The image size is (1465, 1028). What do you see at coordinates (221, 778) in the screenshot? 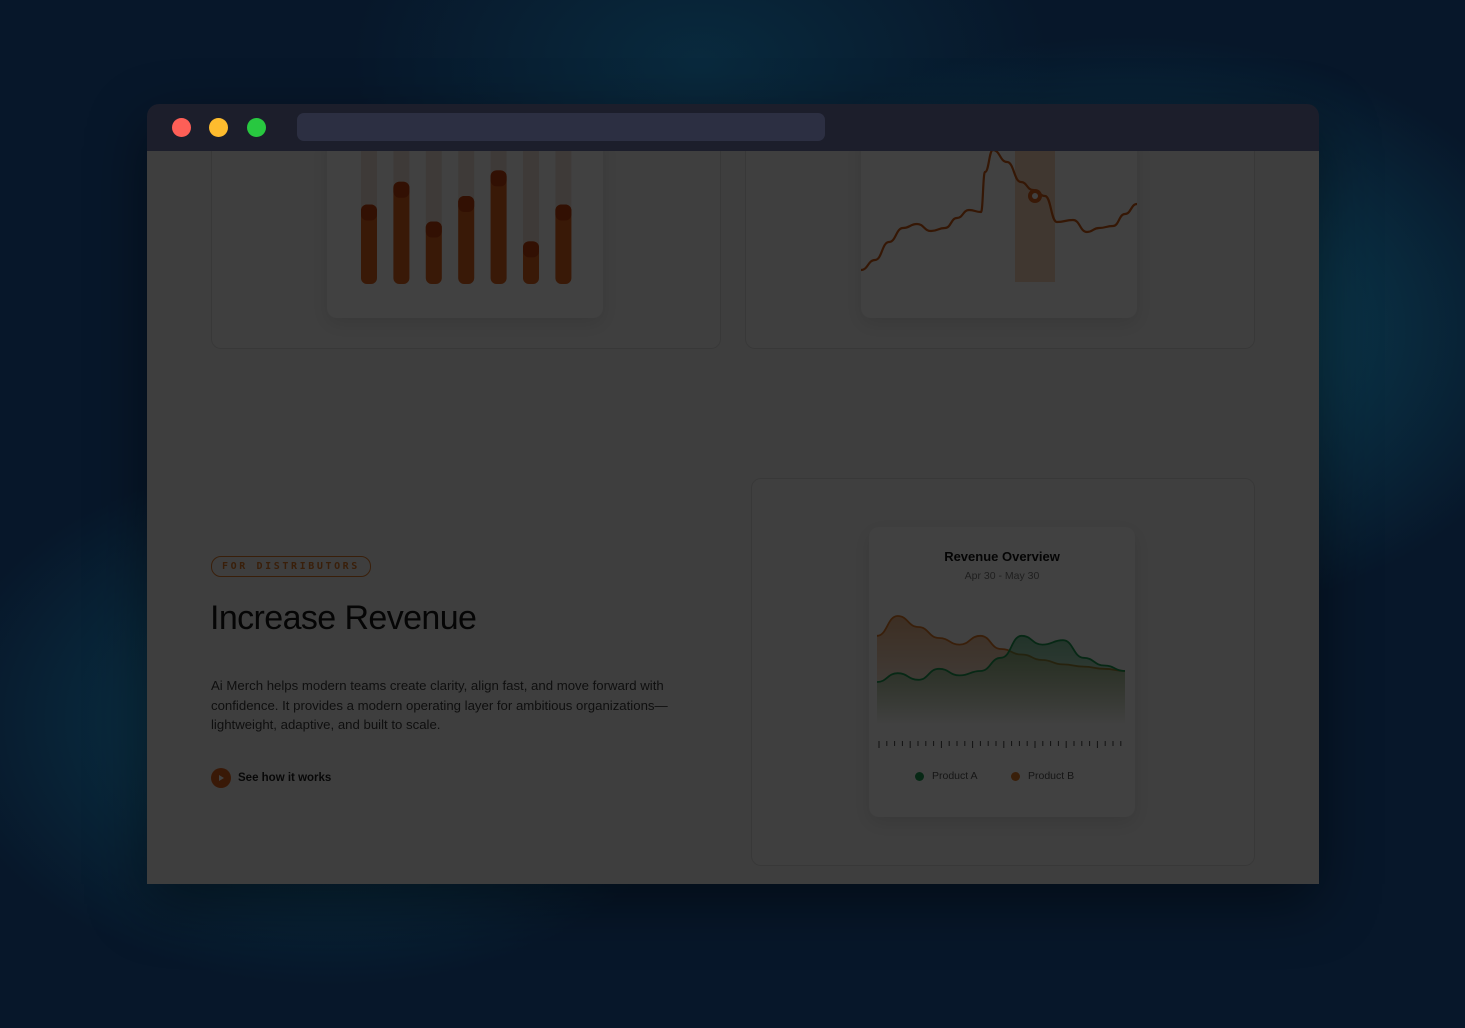
I see `play-icon` at bounding box center [221, 778].